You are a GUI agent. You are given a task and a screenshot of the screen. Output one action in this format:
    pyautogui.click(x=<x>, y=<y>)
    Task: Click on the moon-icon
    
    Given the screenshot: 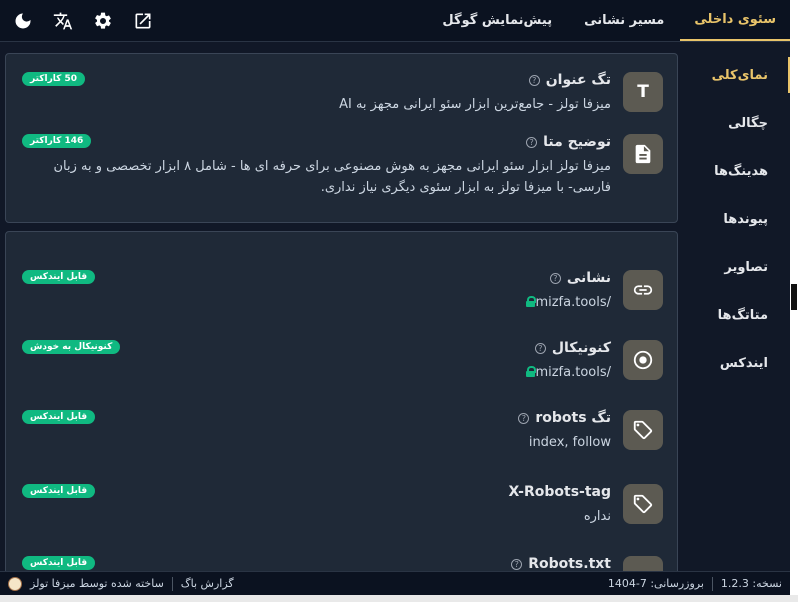 What is the action you would take?
    pyautogui.click(x=23, y=21)
    